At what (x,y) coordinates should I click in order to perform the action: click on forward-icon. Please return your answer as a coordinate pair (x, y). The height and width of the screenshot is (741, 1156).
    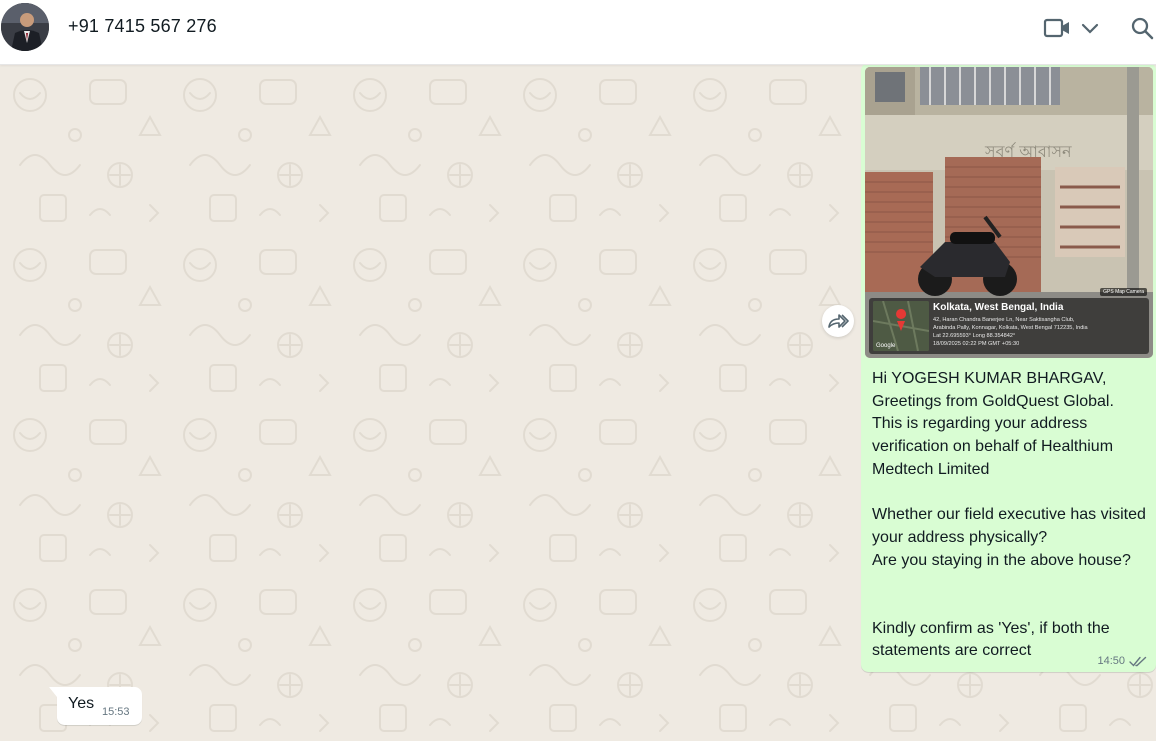
    Looking at the image, I should click on (838, 321).